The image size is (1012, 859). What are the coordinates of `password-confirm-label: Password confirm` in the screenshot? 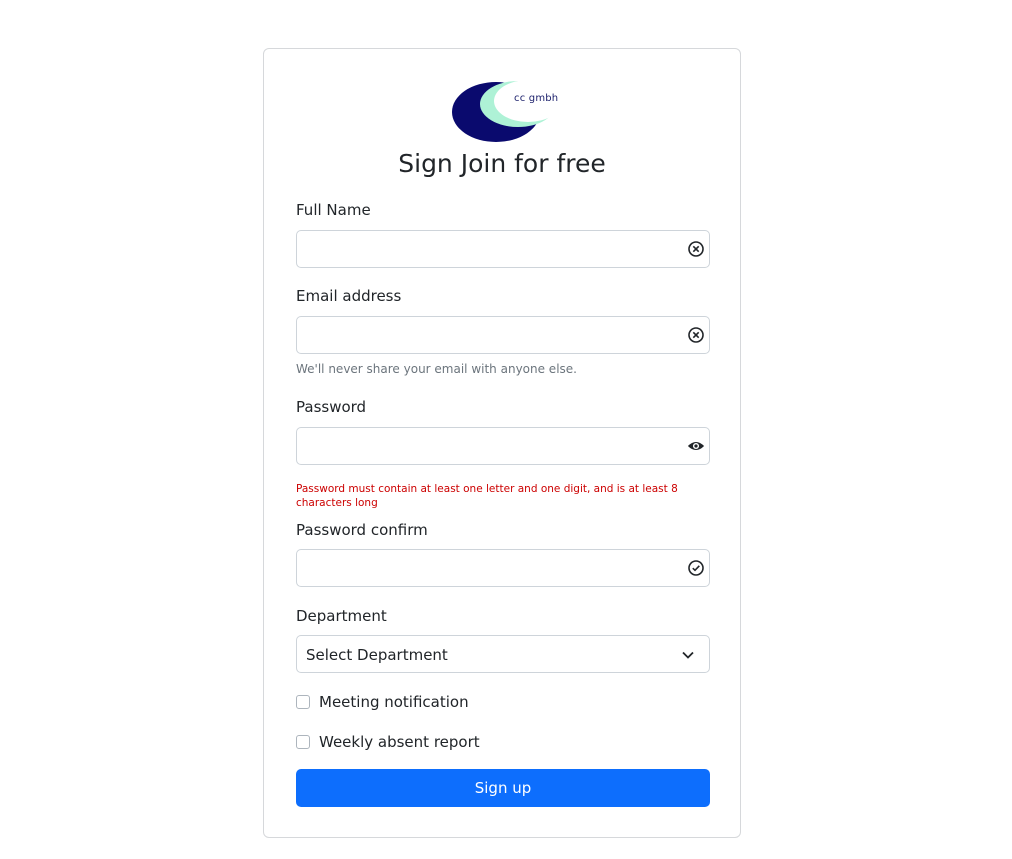 It's located at (362, 530).